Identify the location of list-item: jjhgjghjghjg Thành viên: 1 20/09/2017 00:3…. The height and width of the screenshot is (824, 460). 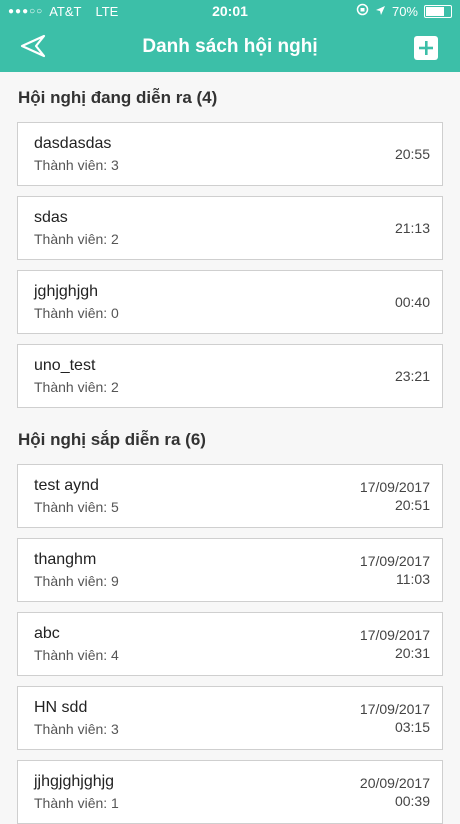
(230, 792).